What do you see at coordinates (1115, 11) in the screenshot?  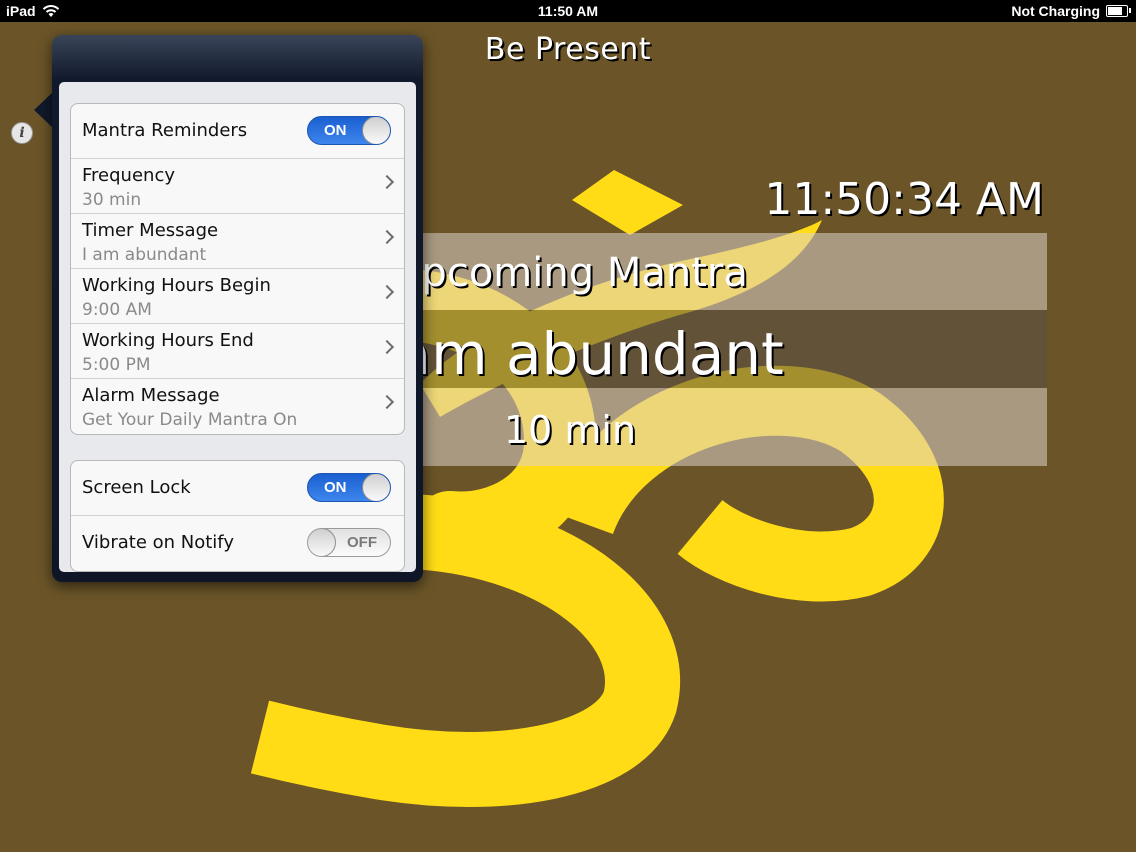 I see `battery-level` at bounding box center [1115, 11].